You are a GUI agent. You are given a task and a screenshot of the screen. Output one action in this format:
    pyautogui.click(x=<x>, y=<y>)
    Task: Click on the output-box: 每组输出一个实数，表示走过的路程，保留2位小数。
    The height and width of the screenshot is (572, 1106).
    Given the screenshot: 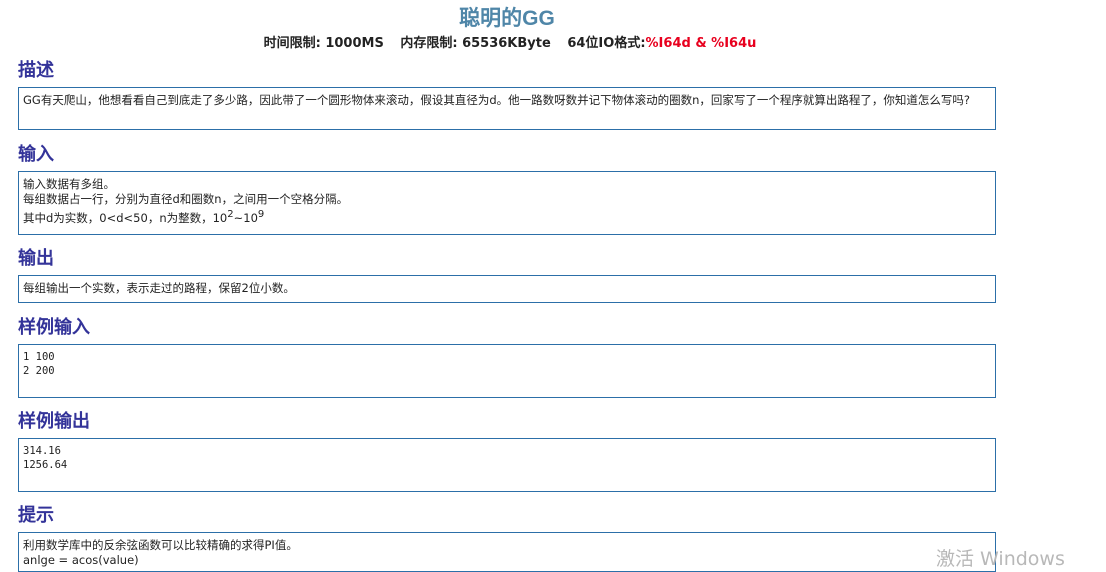 What is the action you would take?
    pyautogui.click(x=507, y=289)
    